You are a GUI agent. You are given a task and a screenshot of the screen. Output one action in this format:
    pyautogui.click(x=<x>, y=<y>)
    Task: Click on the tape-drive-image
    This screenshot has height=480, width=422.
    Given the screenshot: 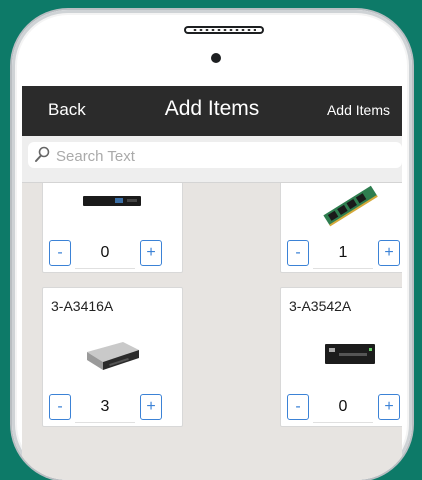 What is the action you would take?
    pyautogui.click(x=350, y=353)
    